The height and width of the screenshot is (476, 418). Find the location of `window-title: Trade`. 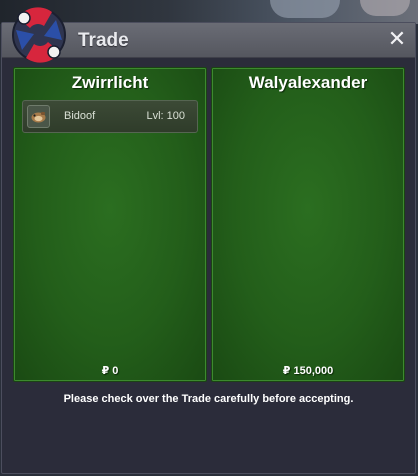

window-title: Trade is located at coordinates (103, 40).